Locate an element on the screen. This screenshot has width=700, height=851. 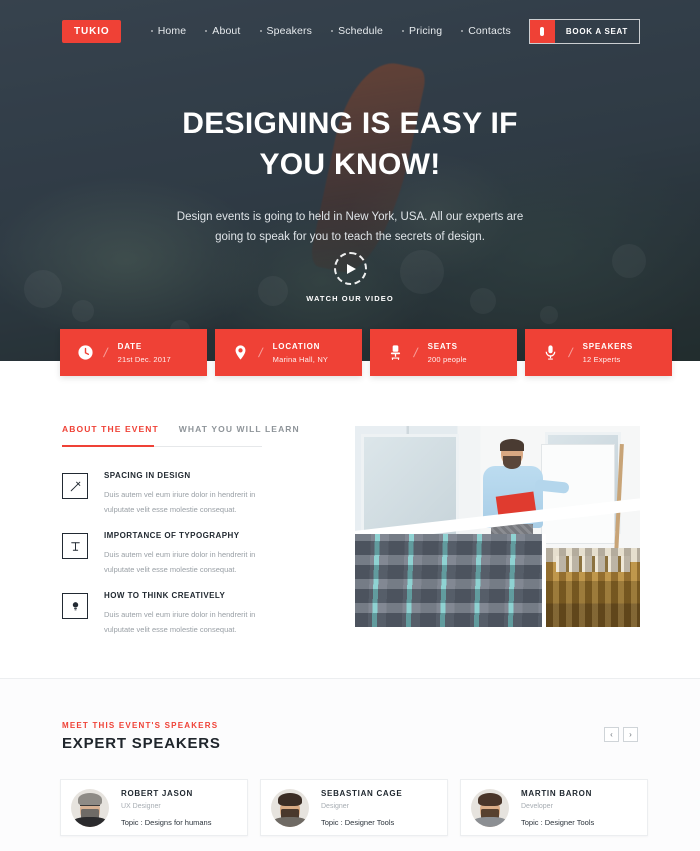
watch-video-label: WATCH OUR VIDEO is located at coordinates (350, 298).